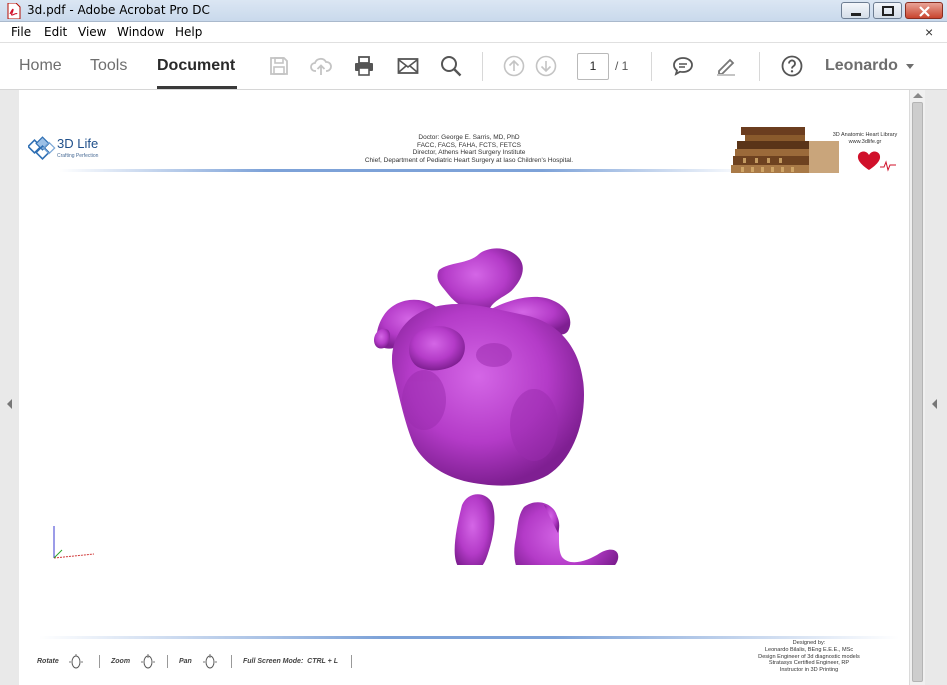 The width and height of the screenshot is (947, 685). Describe the element at coordinates (290, 661) in the screenshot. I see `fullscreen-hint: Full Screen Mode: CTRL + L` at that location.